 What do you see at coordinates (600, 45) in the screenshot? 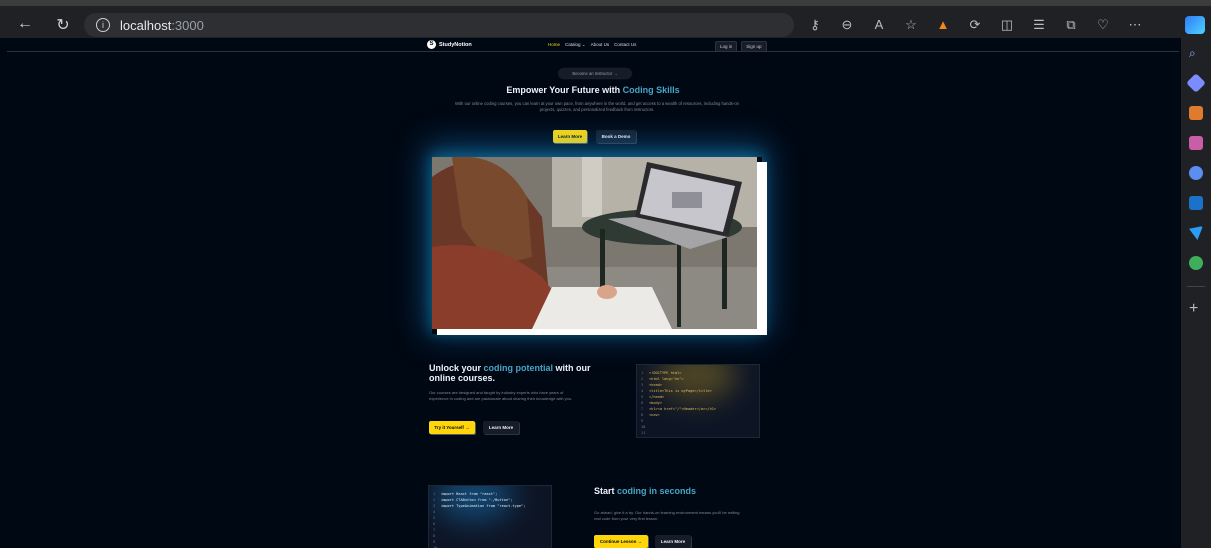
I see `nav-link-about: About Us` at bounding box center [600, 45].